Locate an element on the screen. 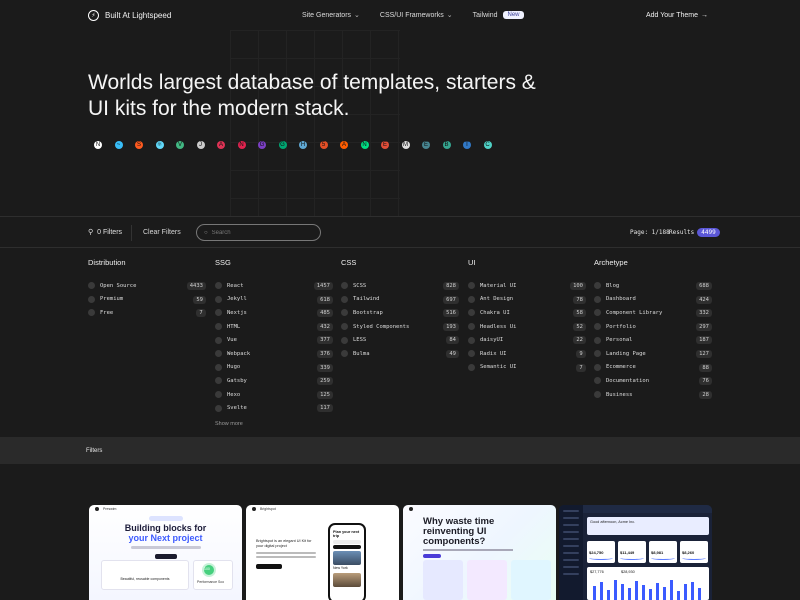 The height and width of the screenshot is (600, 800). facet-option-ecommerce: Ecommerce 88 is located at coordinates (653, 368).